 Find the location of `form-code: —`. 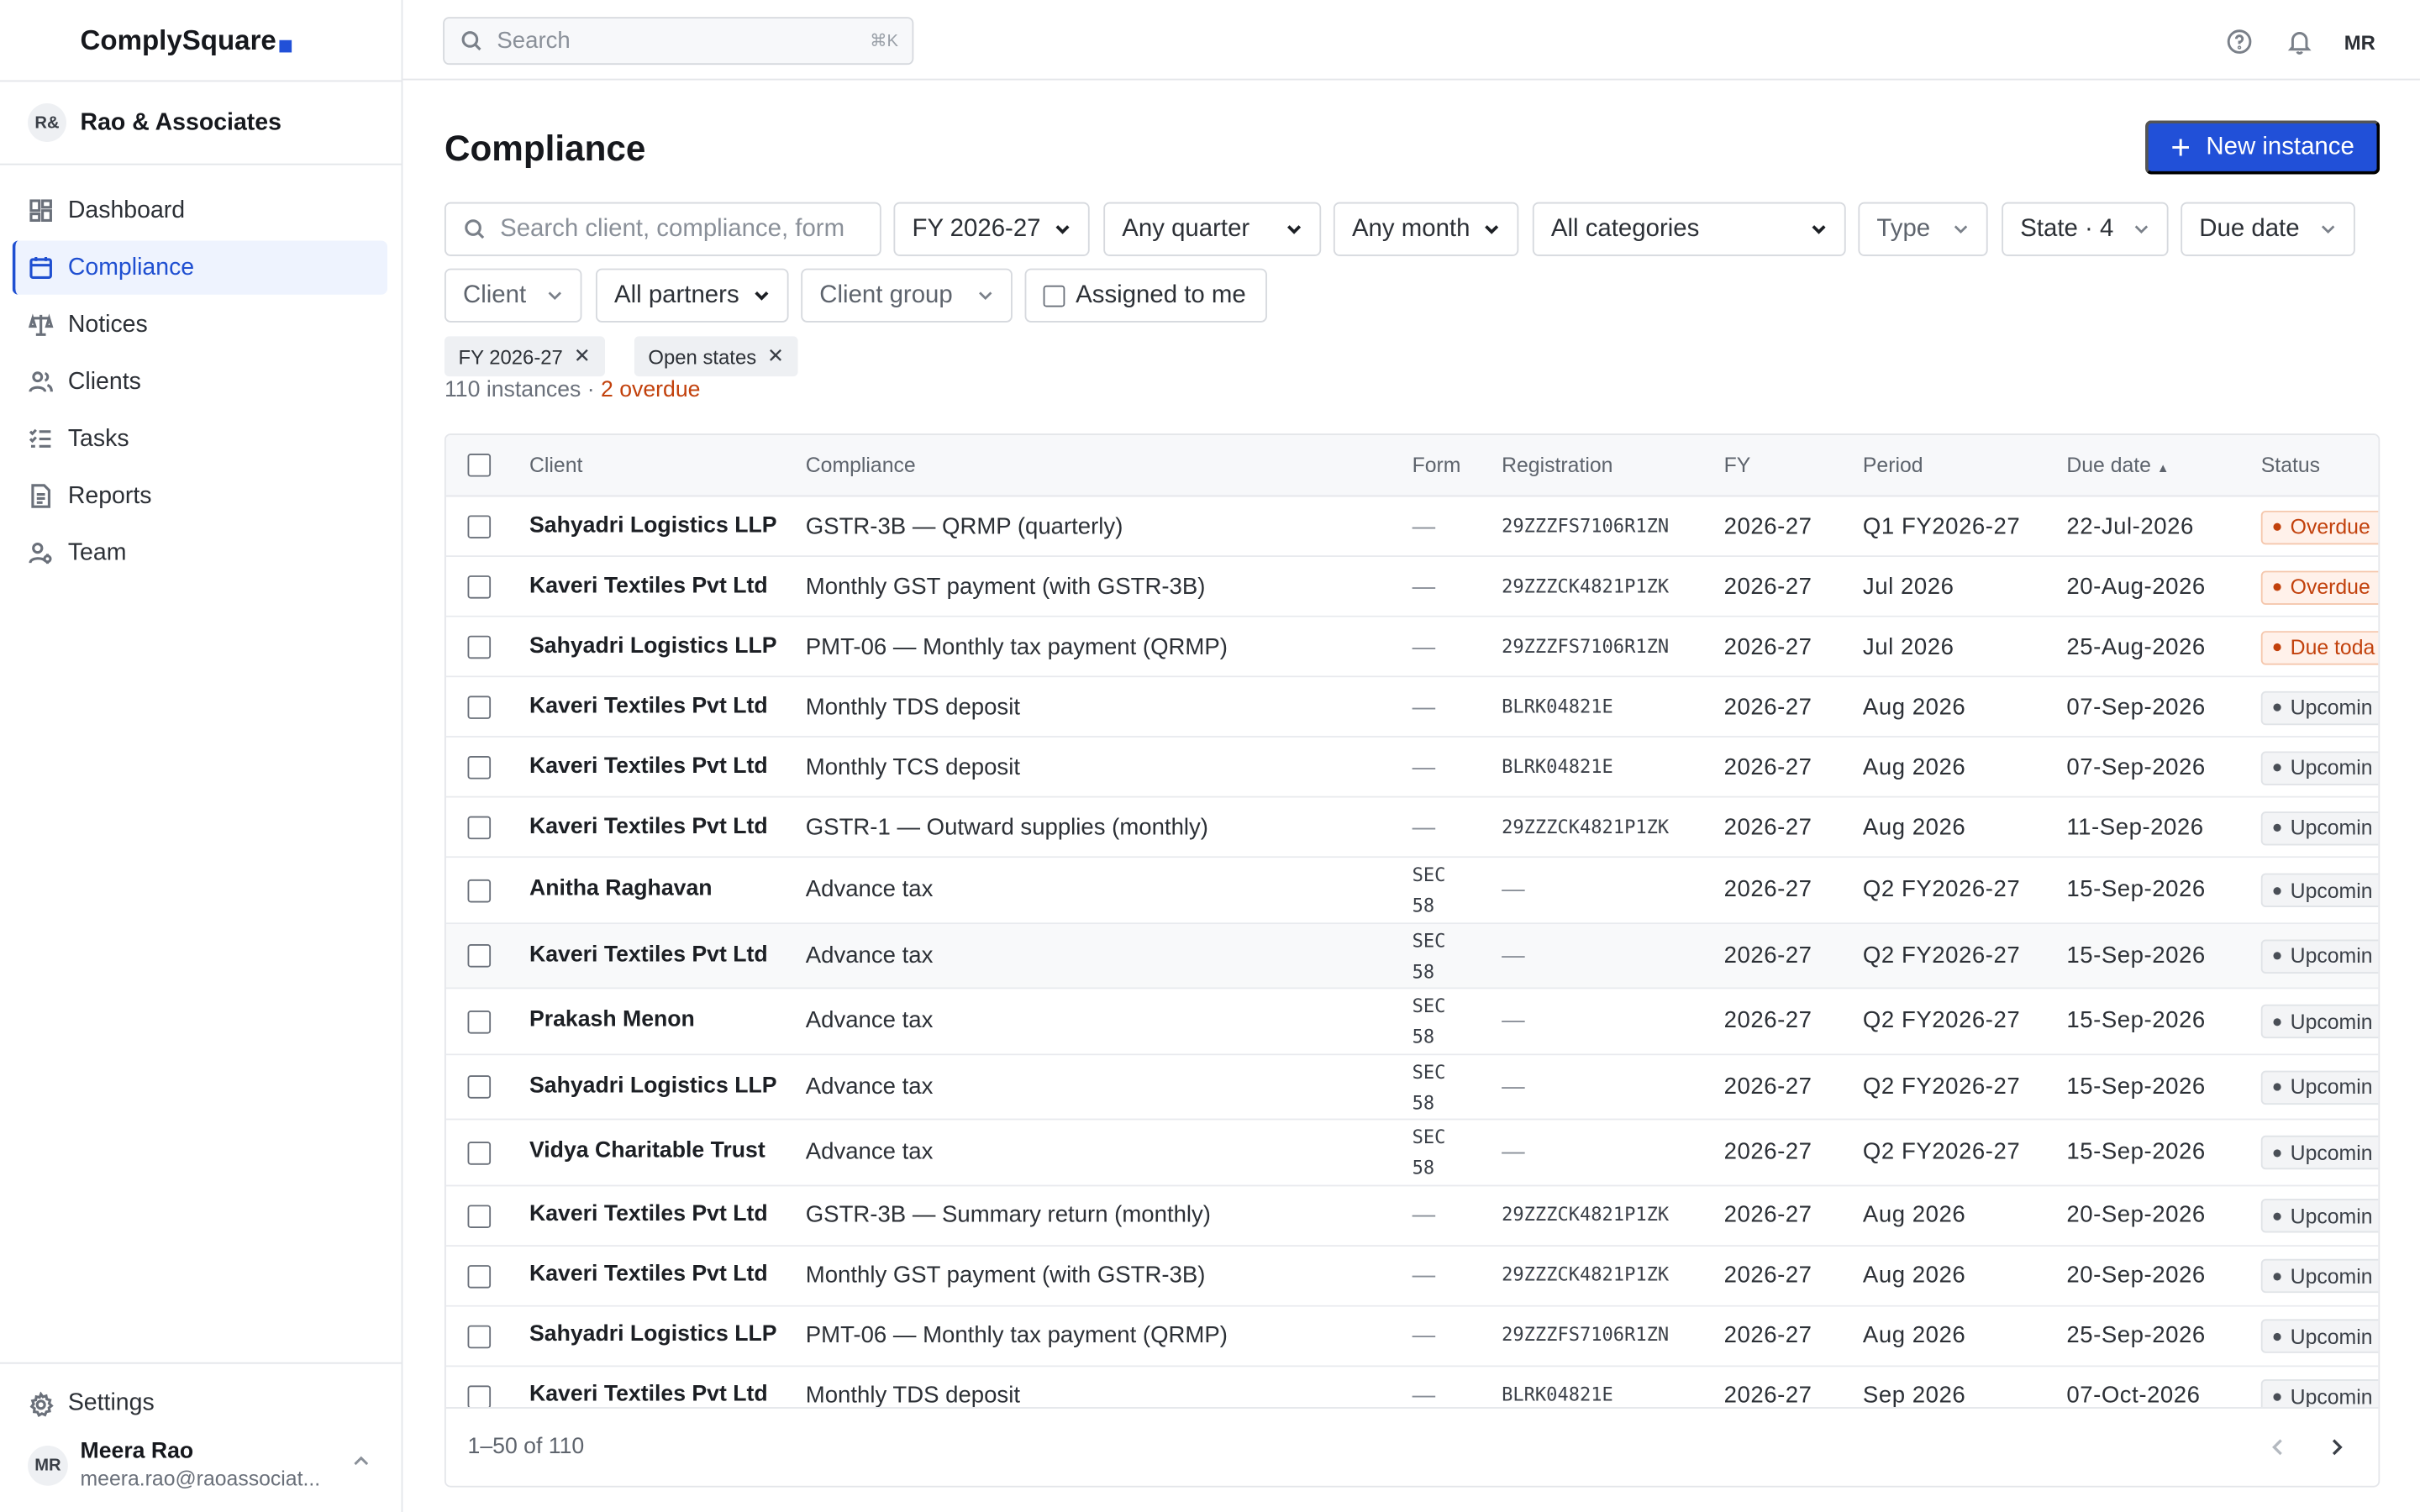

form-code: — is located at coordinates (1424, 1395).